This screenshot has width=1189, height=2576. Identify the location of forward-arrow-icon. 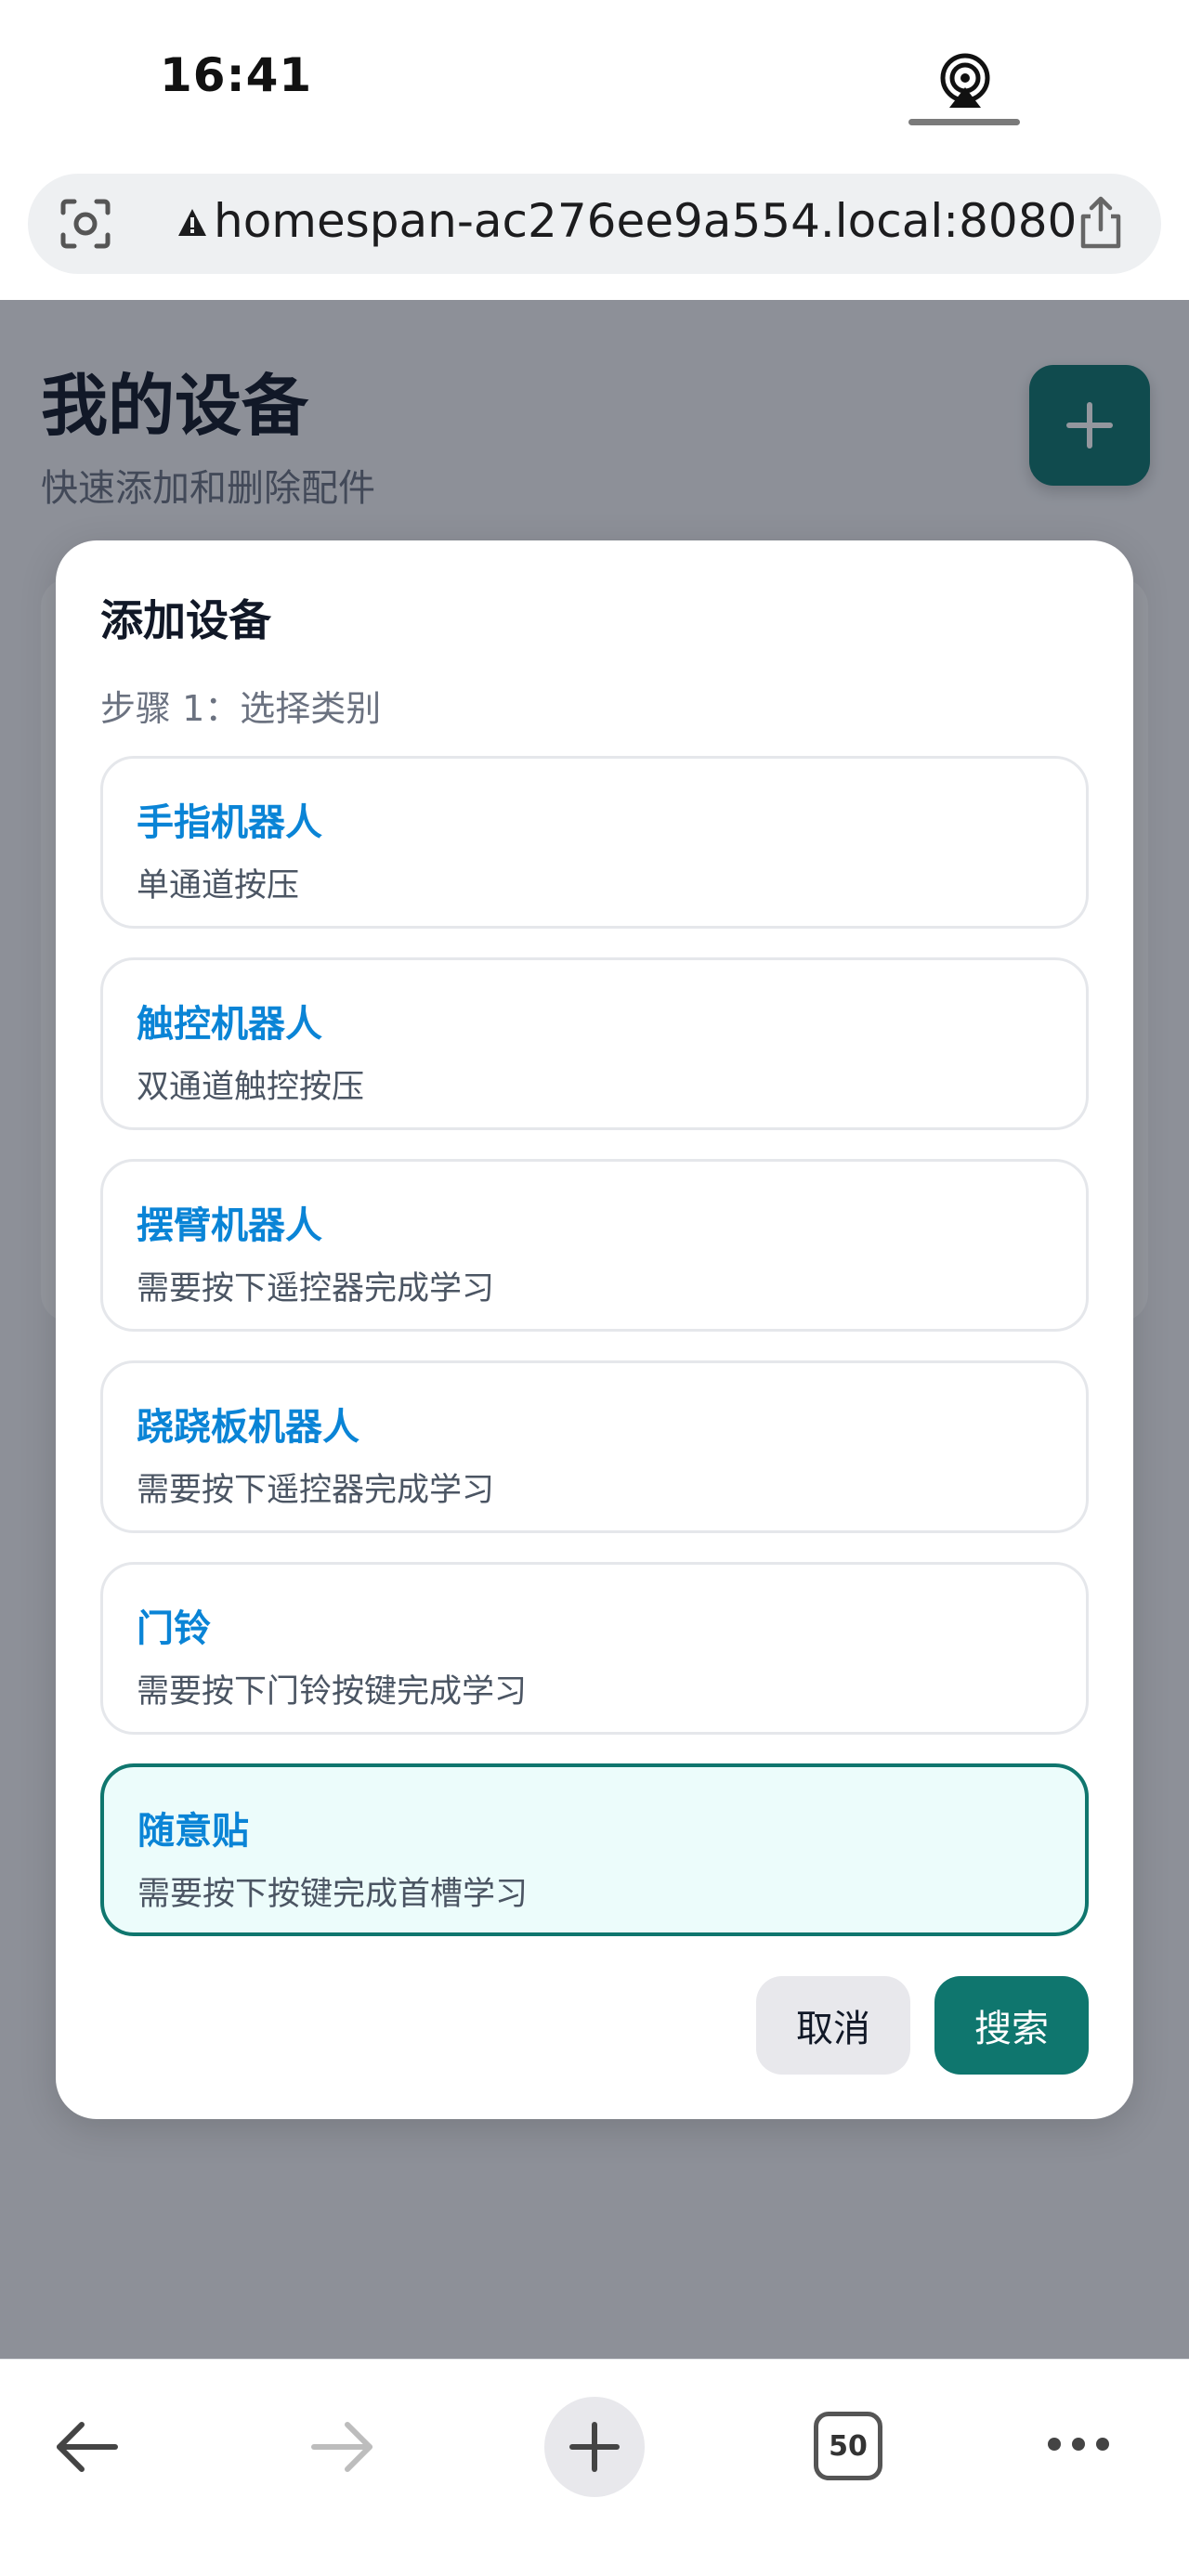
(342, 2447).